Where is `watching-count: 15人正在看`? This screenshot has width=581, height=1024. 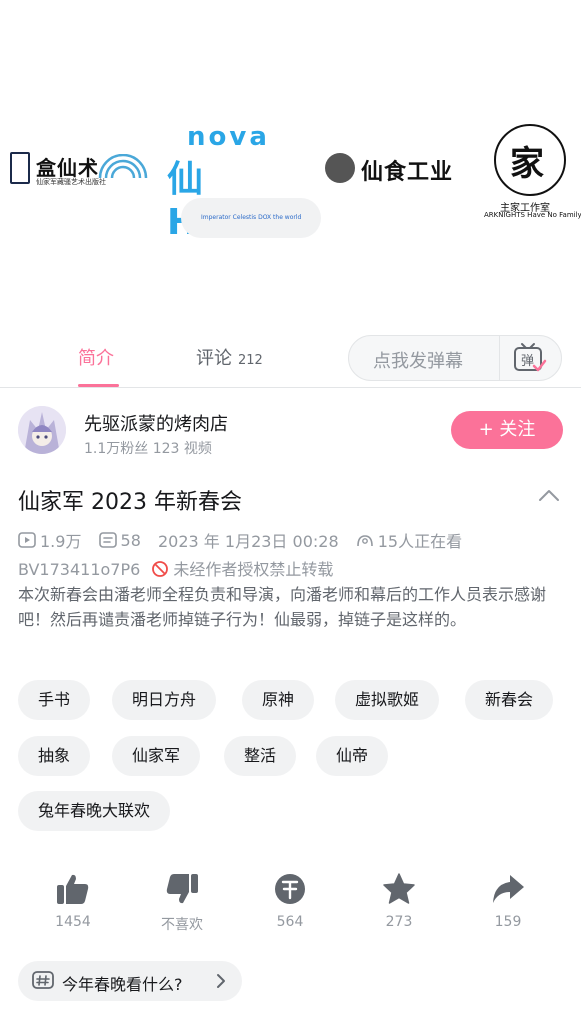 watching-count: 15人正在看 is located at coordinates (420, 541).